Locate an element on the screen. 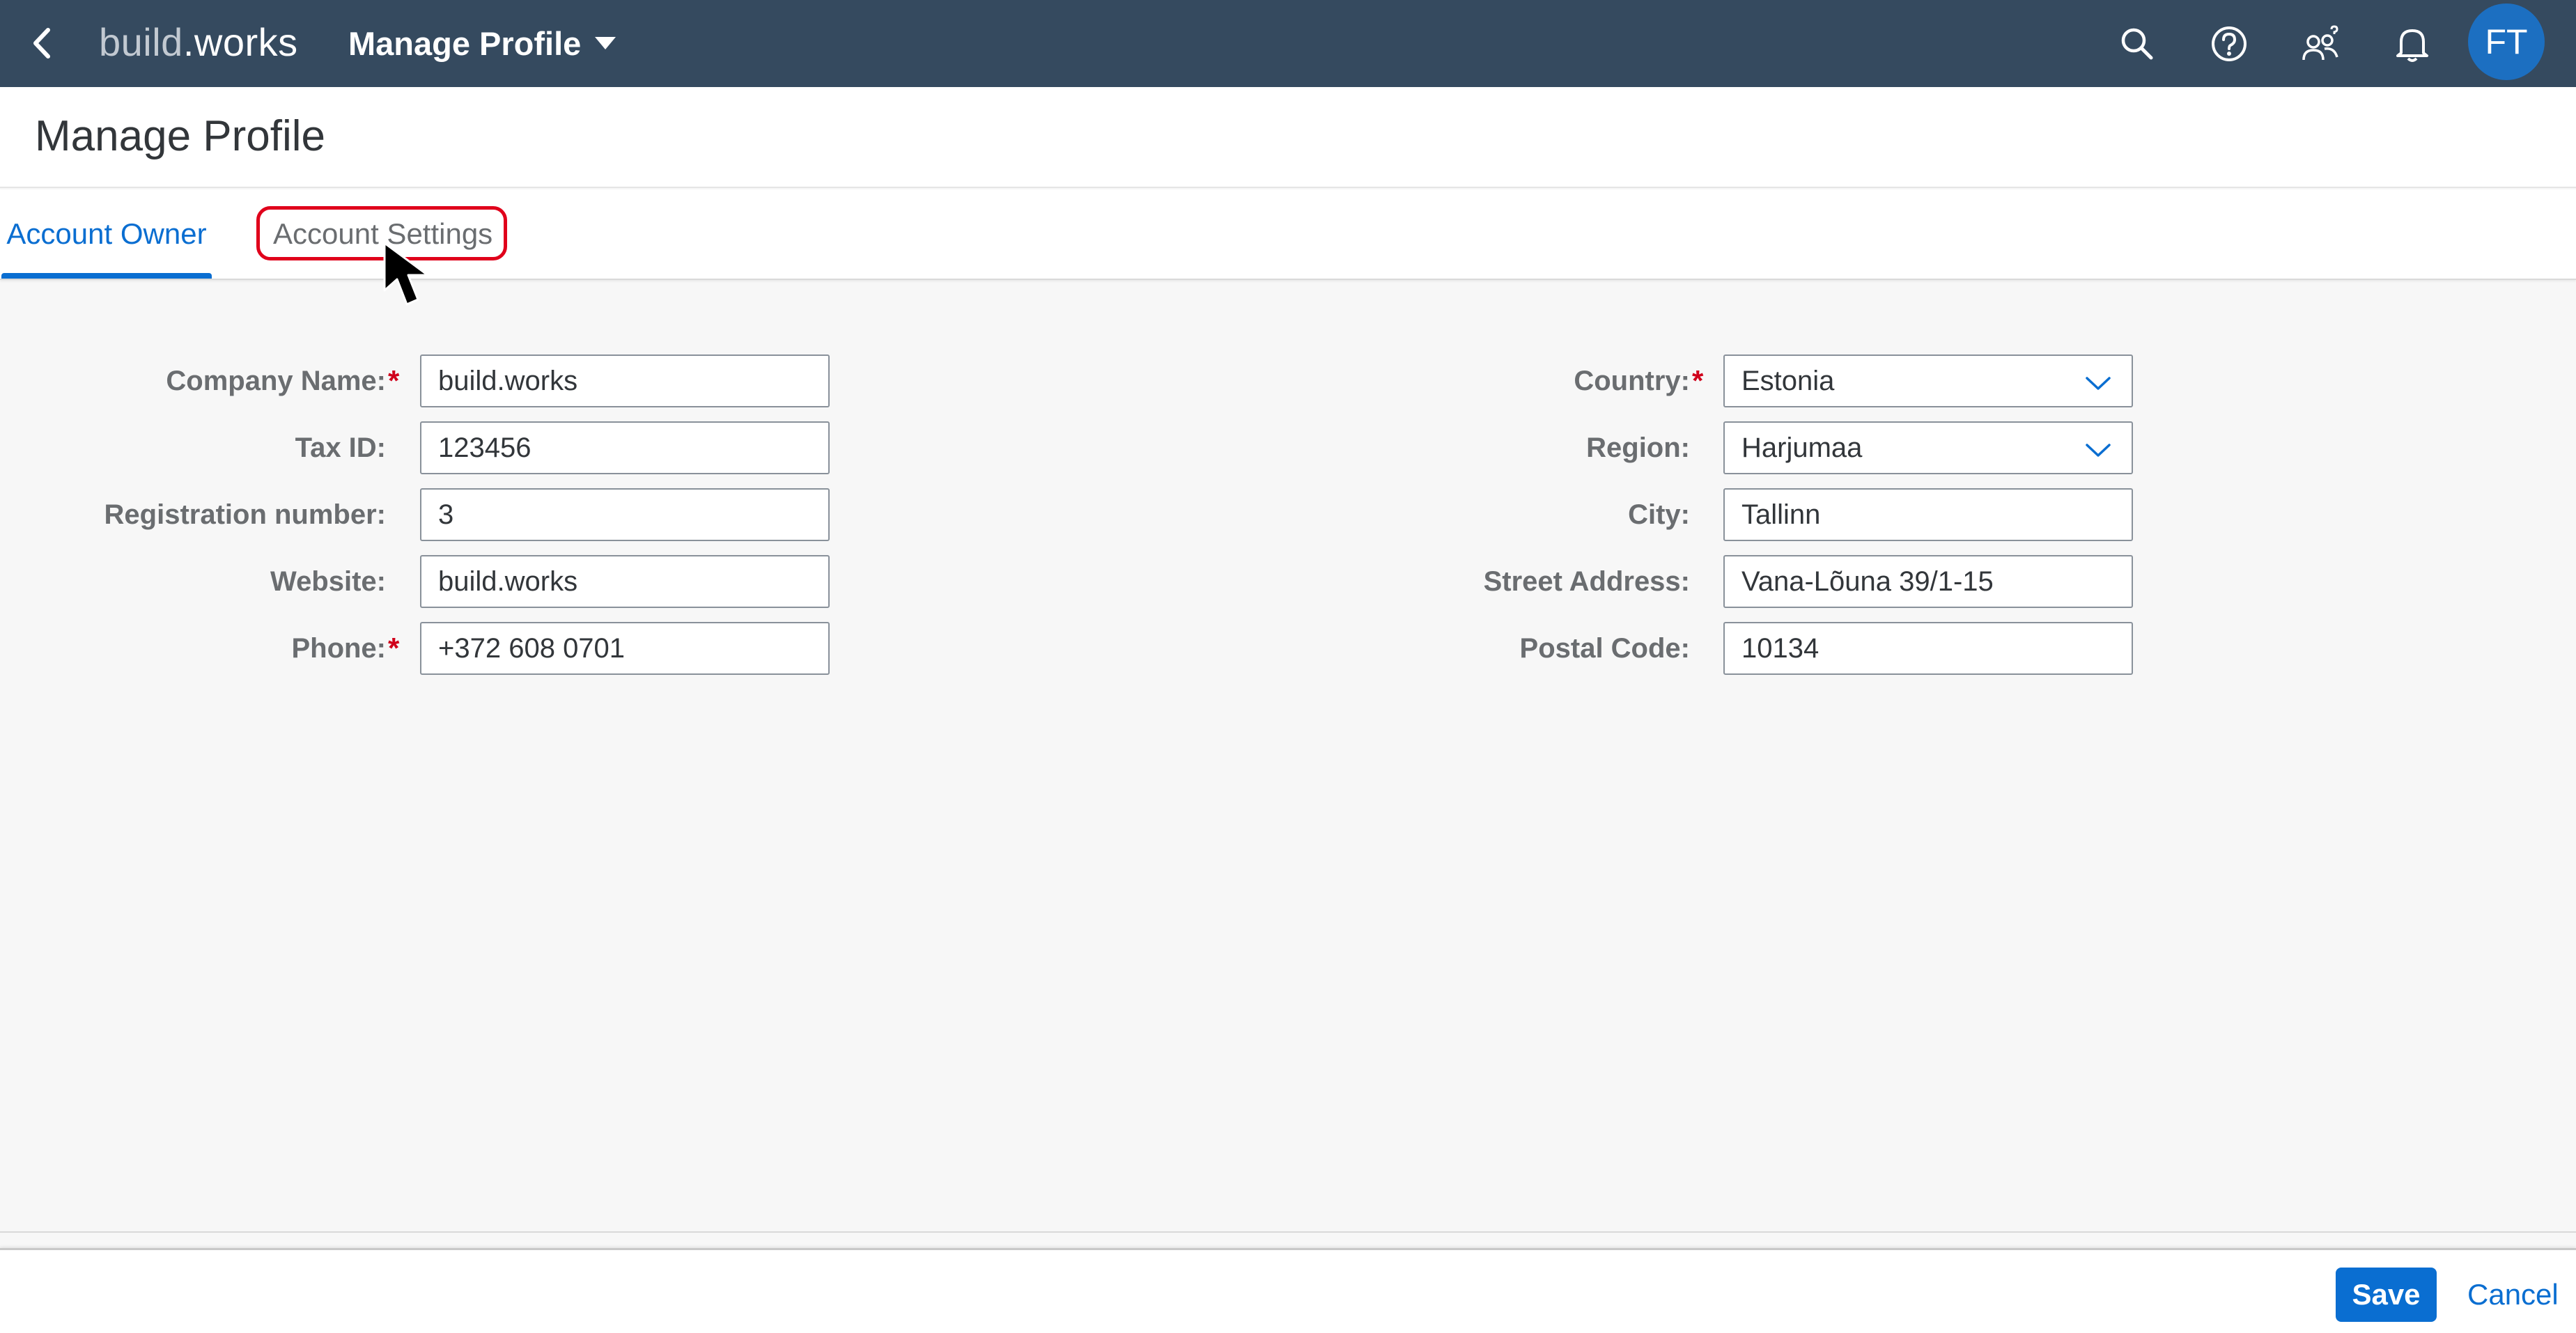 This screenshot has width=2576, height=1333. help-icon is located at coordinates (2229, 43).